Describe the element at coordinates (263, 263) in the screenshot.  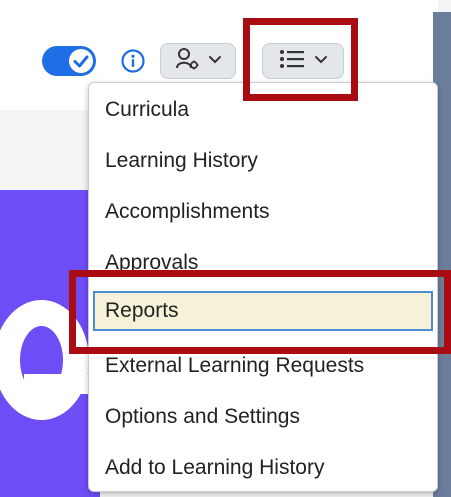
I see `menu-item-approvals: Approvals` at that location.